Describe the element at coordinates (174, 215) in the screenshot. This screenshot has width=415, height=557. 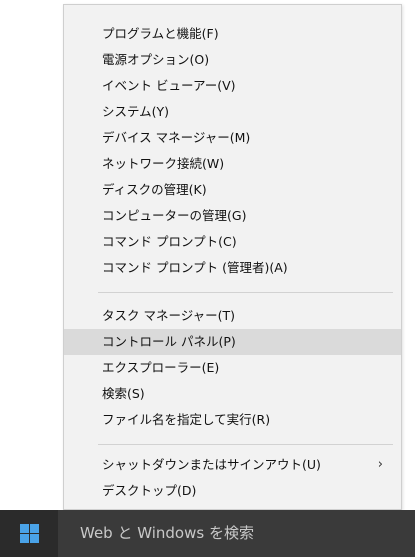
I see `menu-item-label: コンピューターの管理(G)` at that location.